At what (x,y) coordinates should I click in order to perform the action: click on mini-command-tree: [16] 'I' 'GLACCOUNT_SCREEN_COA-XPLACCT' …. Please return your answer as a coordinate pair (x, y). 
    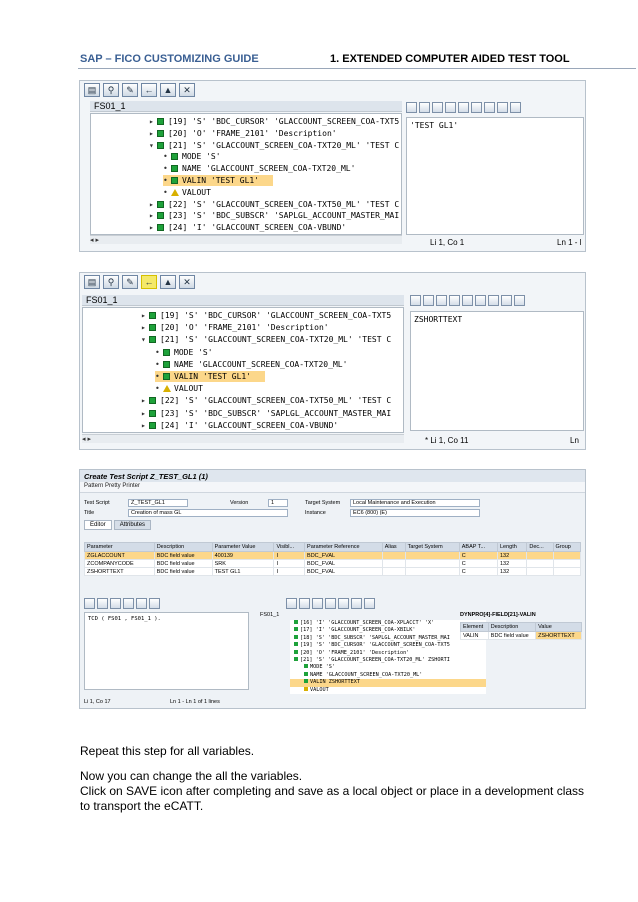
    Looking at the image, I should click on (388, 657).